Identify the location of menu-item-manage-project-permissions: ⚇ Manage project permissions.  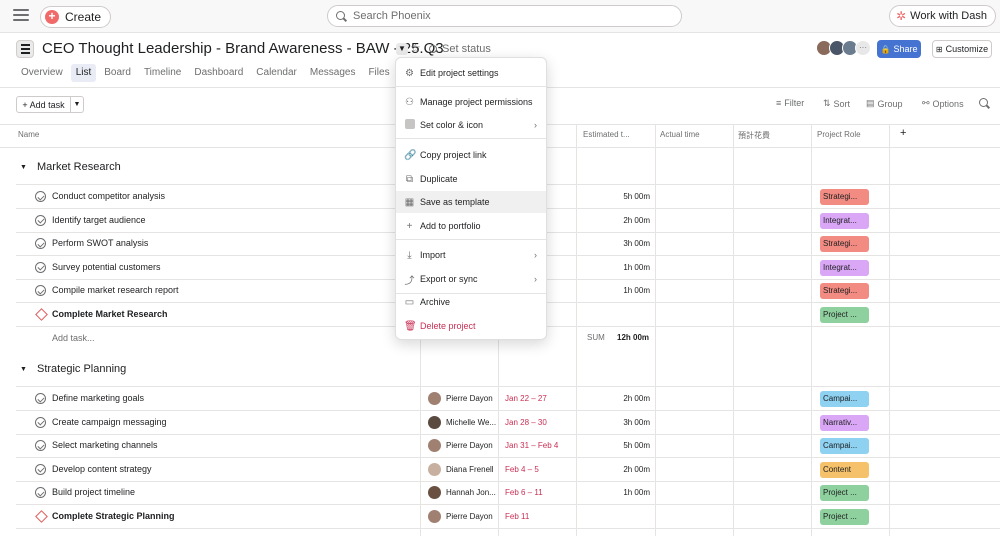
(471, 102).